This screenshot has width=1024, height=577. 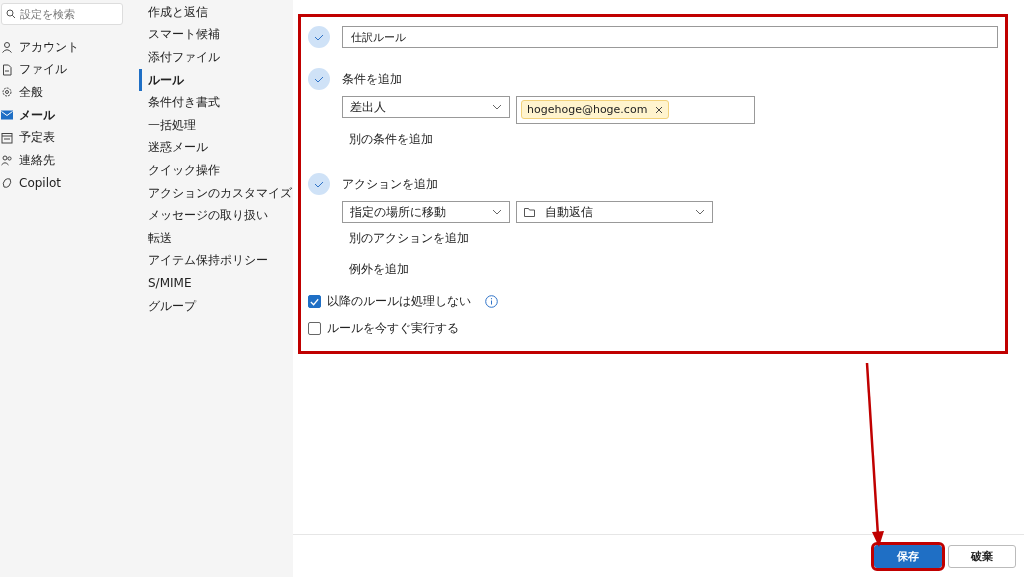 What do you see at coordinates (214, 193) in the screenshot?
I see `submenu-item: アクションのカスタマイズ` at bounding box center [214, 193].